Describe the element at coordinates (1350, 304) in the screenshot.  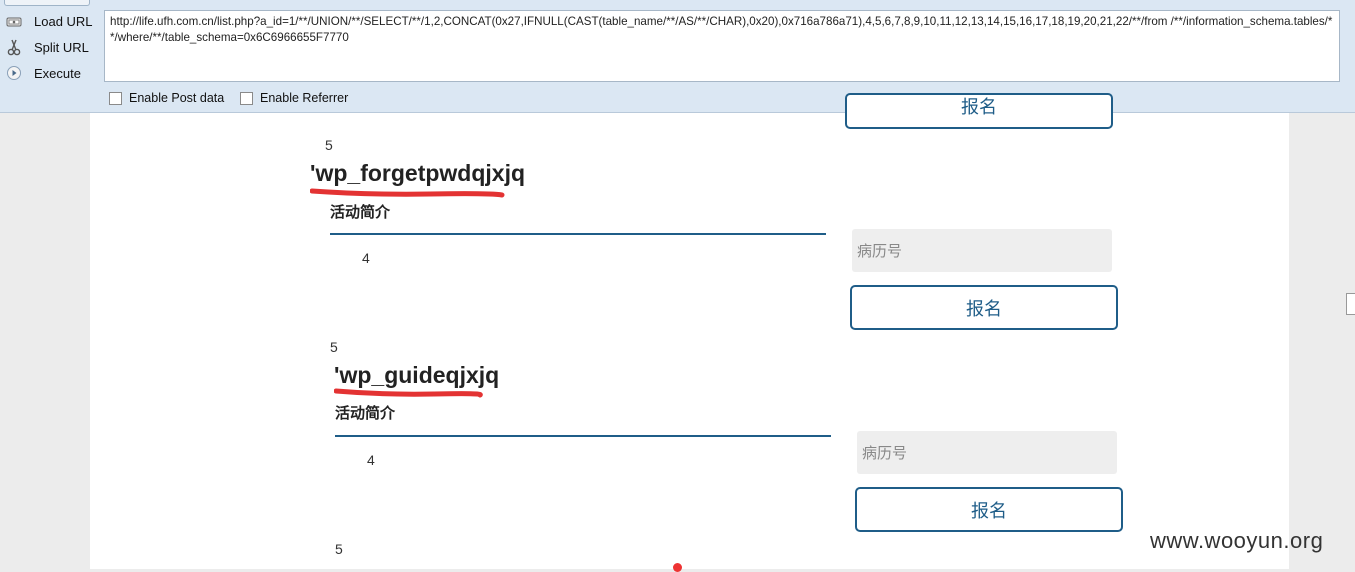
I see `page-scroll-handle` at that location.